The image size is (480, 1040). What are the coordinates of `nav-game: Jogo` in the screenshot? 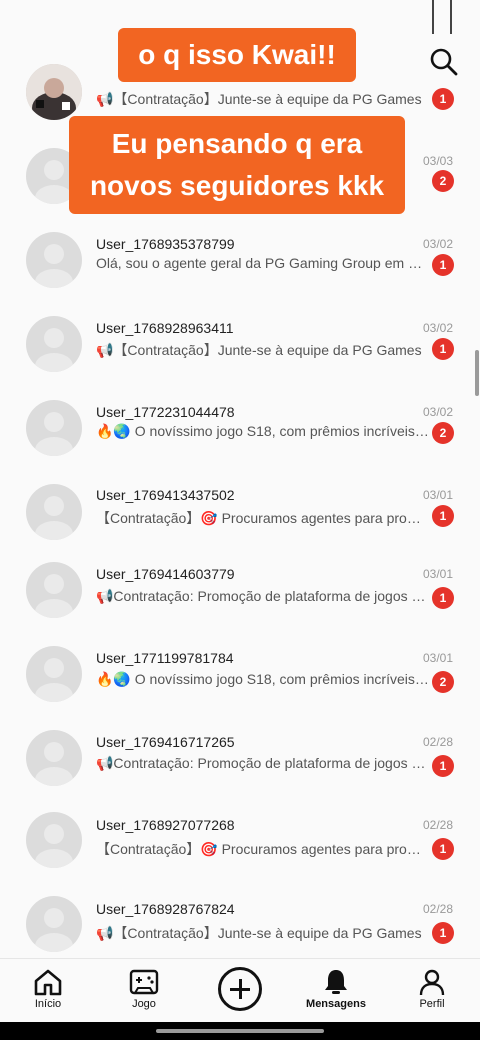 It's located at (144, 991).